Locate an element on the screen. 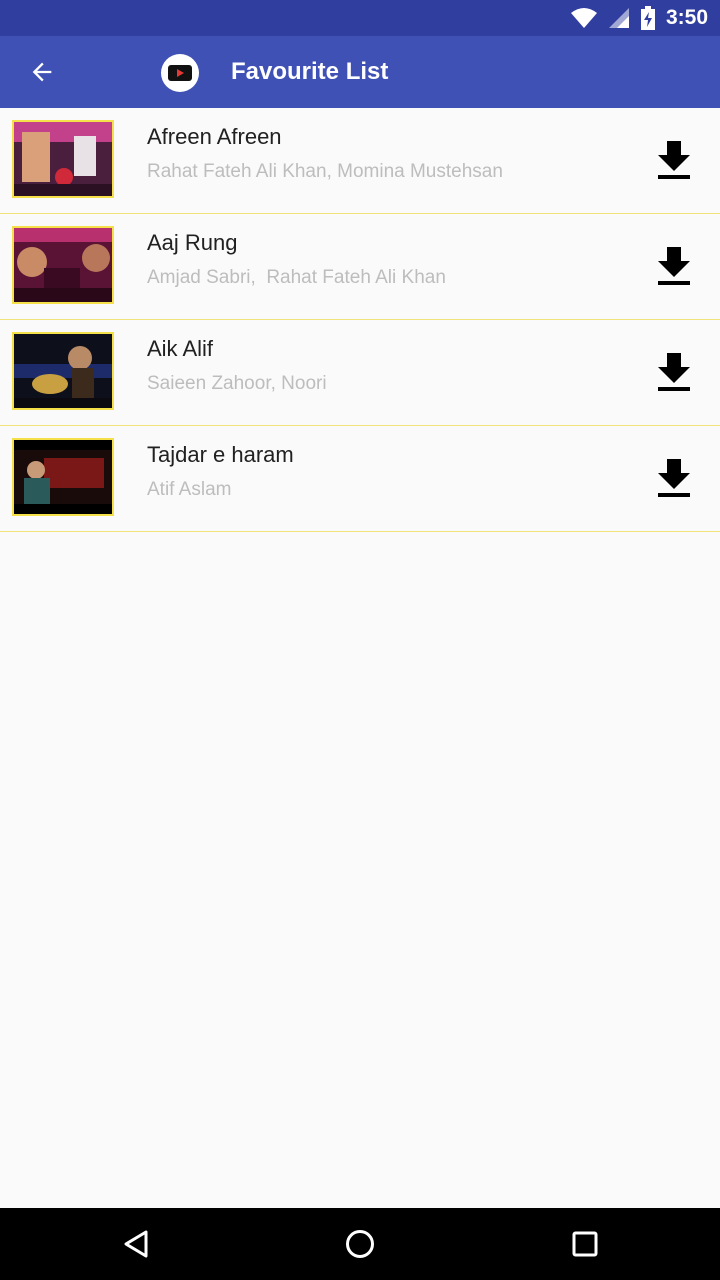  app-bar: Favourite List is located at coordinates (360, 72).